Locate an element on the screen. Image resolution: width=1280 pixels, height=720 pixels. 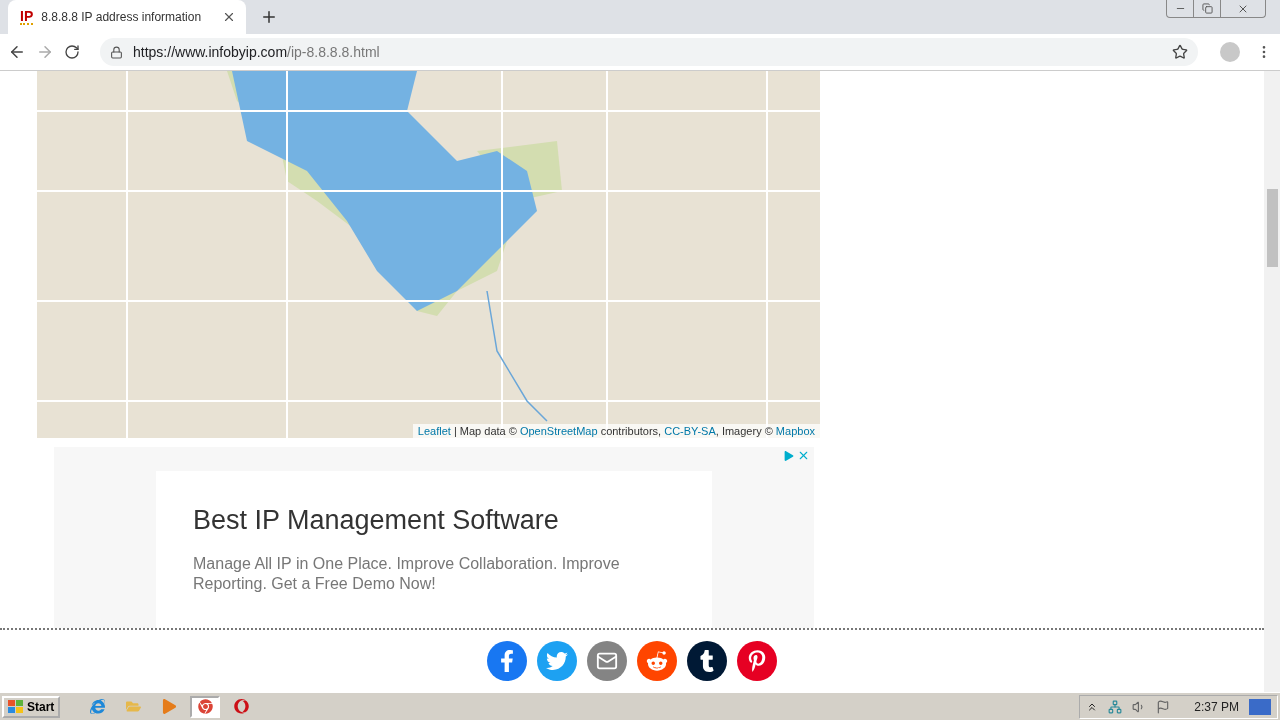
scrollbar is located at coordinates (1272, 381).